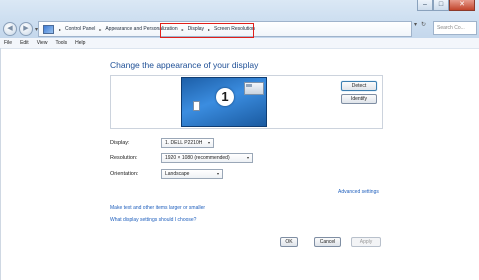 This screenshot has width=479, height=280. I want to click on display-label: Display:, so click(120, 143).